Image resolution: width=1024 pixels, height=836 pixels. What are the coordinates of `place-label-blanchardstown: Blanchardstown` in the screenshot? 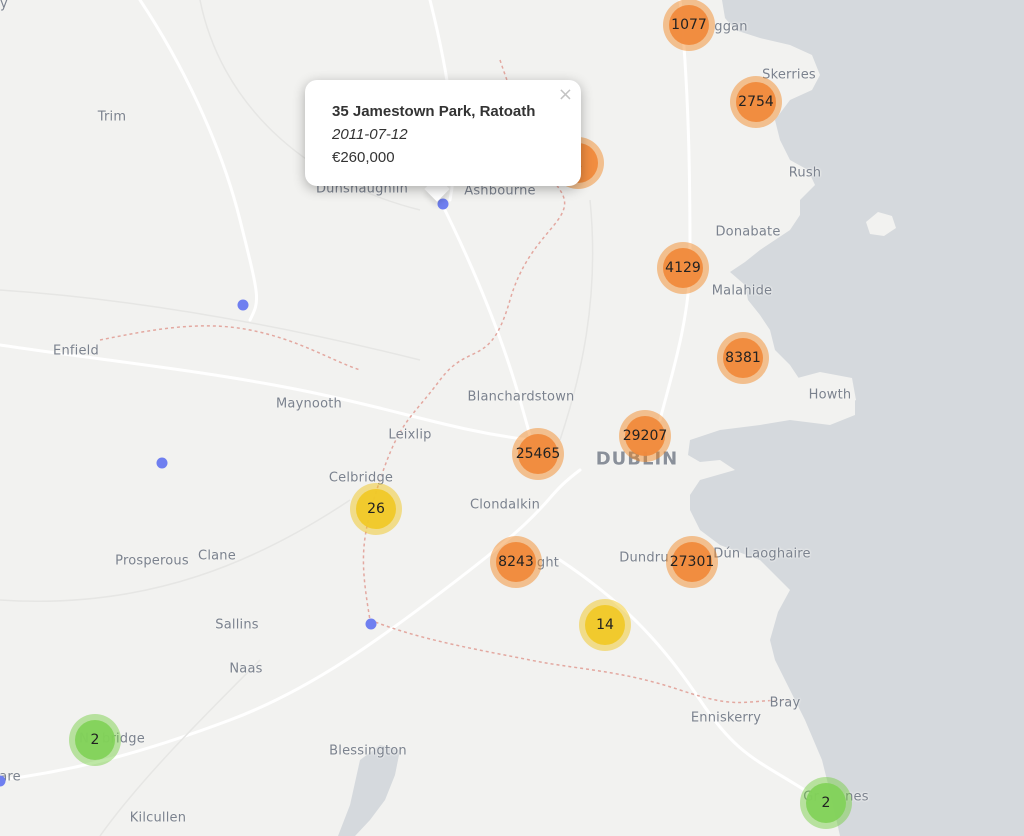 It's located at (521, 397).